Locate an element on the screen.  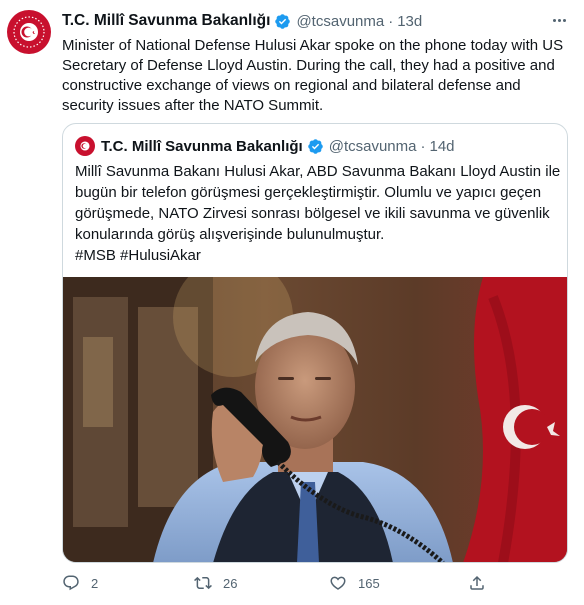
like-count: 165 is located at coordinates (369, 583).